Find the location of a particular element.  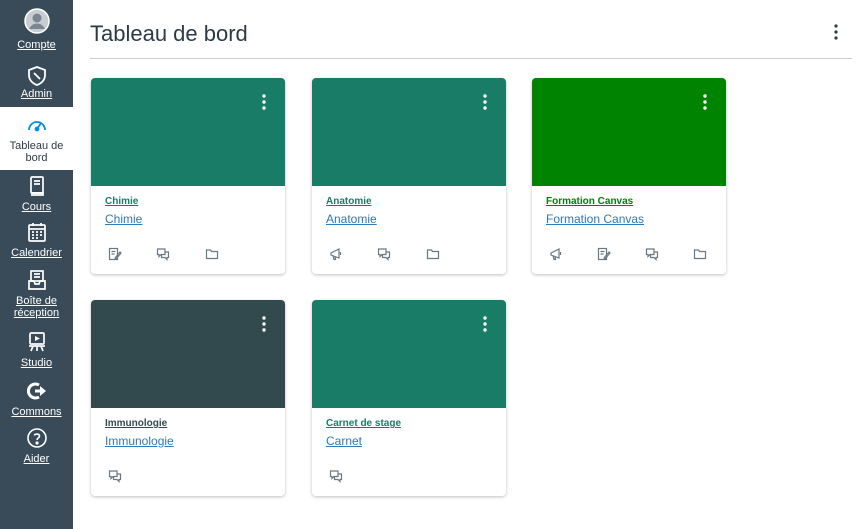

nav-help-label: Aider is located at coordinates (36, 459).